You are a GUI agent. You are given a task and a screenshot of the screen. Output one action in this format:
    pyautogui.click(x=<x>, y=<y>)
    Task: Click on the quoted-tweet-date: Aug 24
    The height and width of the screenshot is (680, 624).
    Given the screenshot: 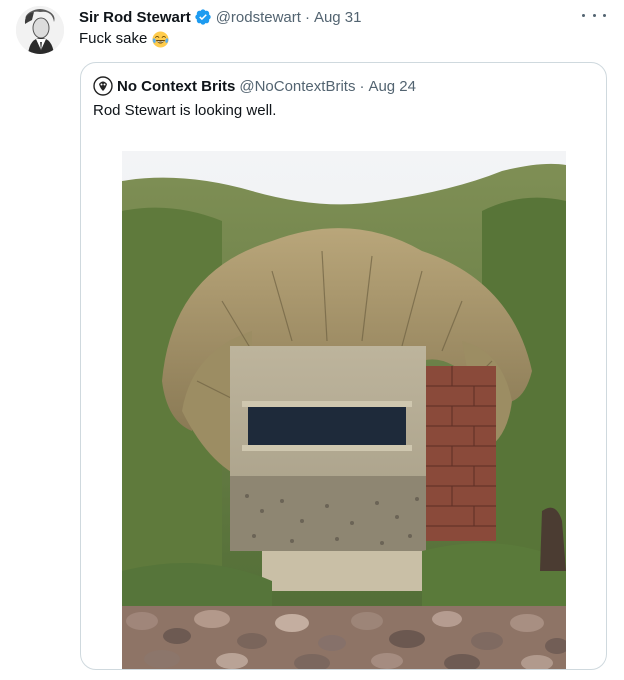 What is the action you would take?
    pyautogui.click(x=392, y=86)
    